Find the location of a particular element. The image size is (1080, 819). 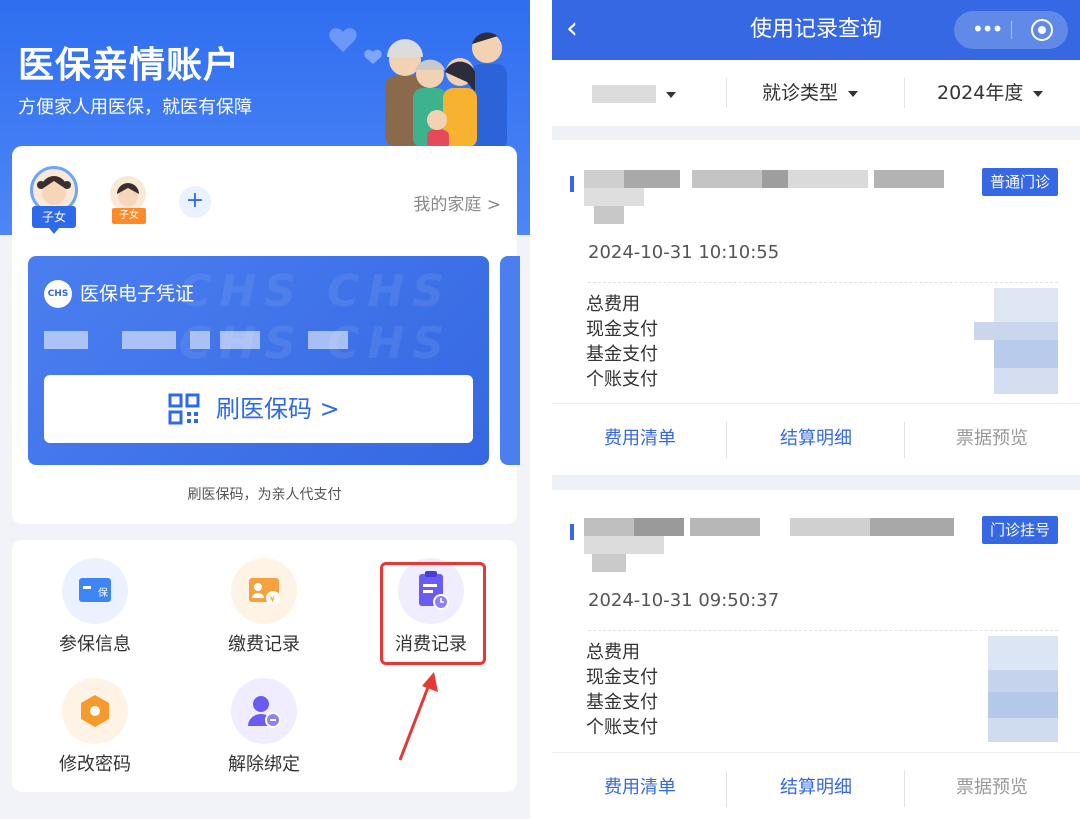

voucher-title: 医保电子凭证 is located at coordinates (137, 294).